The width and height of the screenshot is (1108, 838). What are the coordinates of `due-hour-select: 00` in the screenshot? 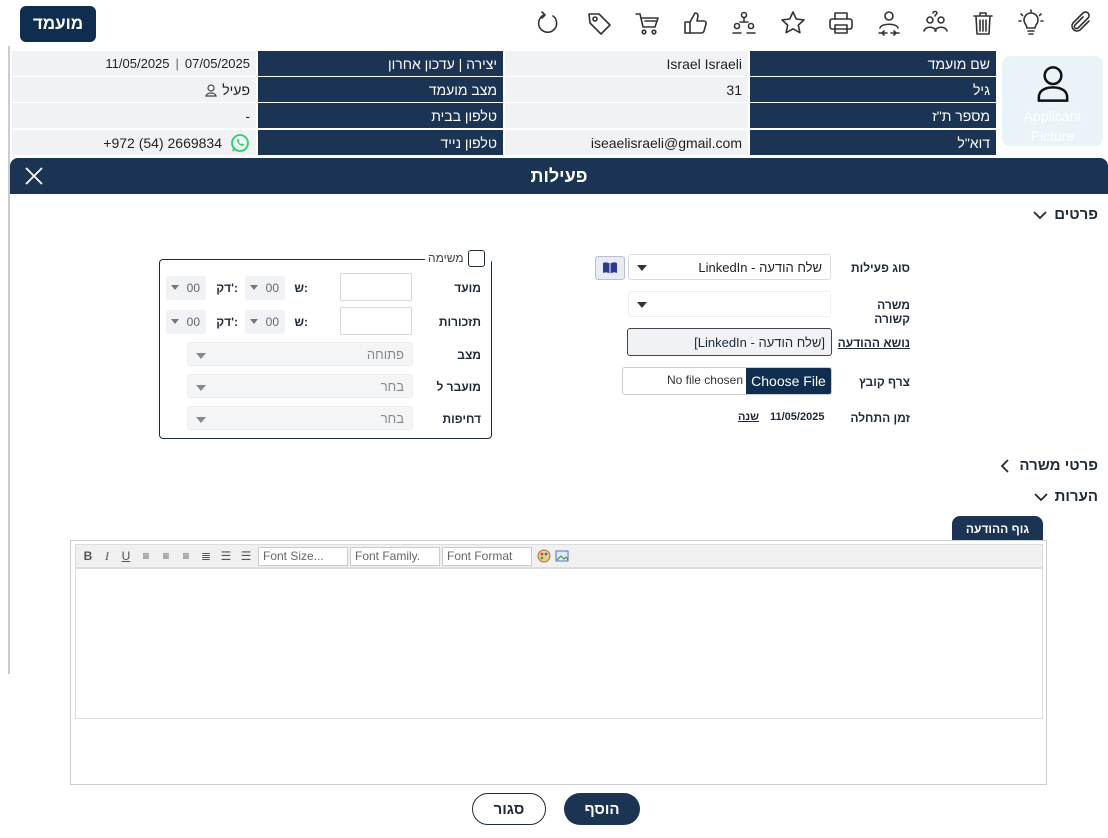 It's located at (265, 288).